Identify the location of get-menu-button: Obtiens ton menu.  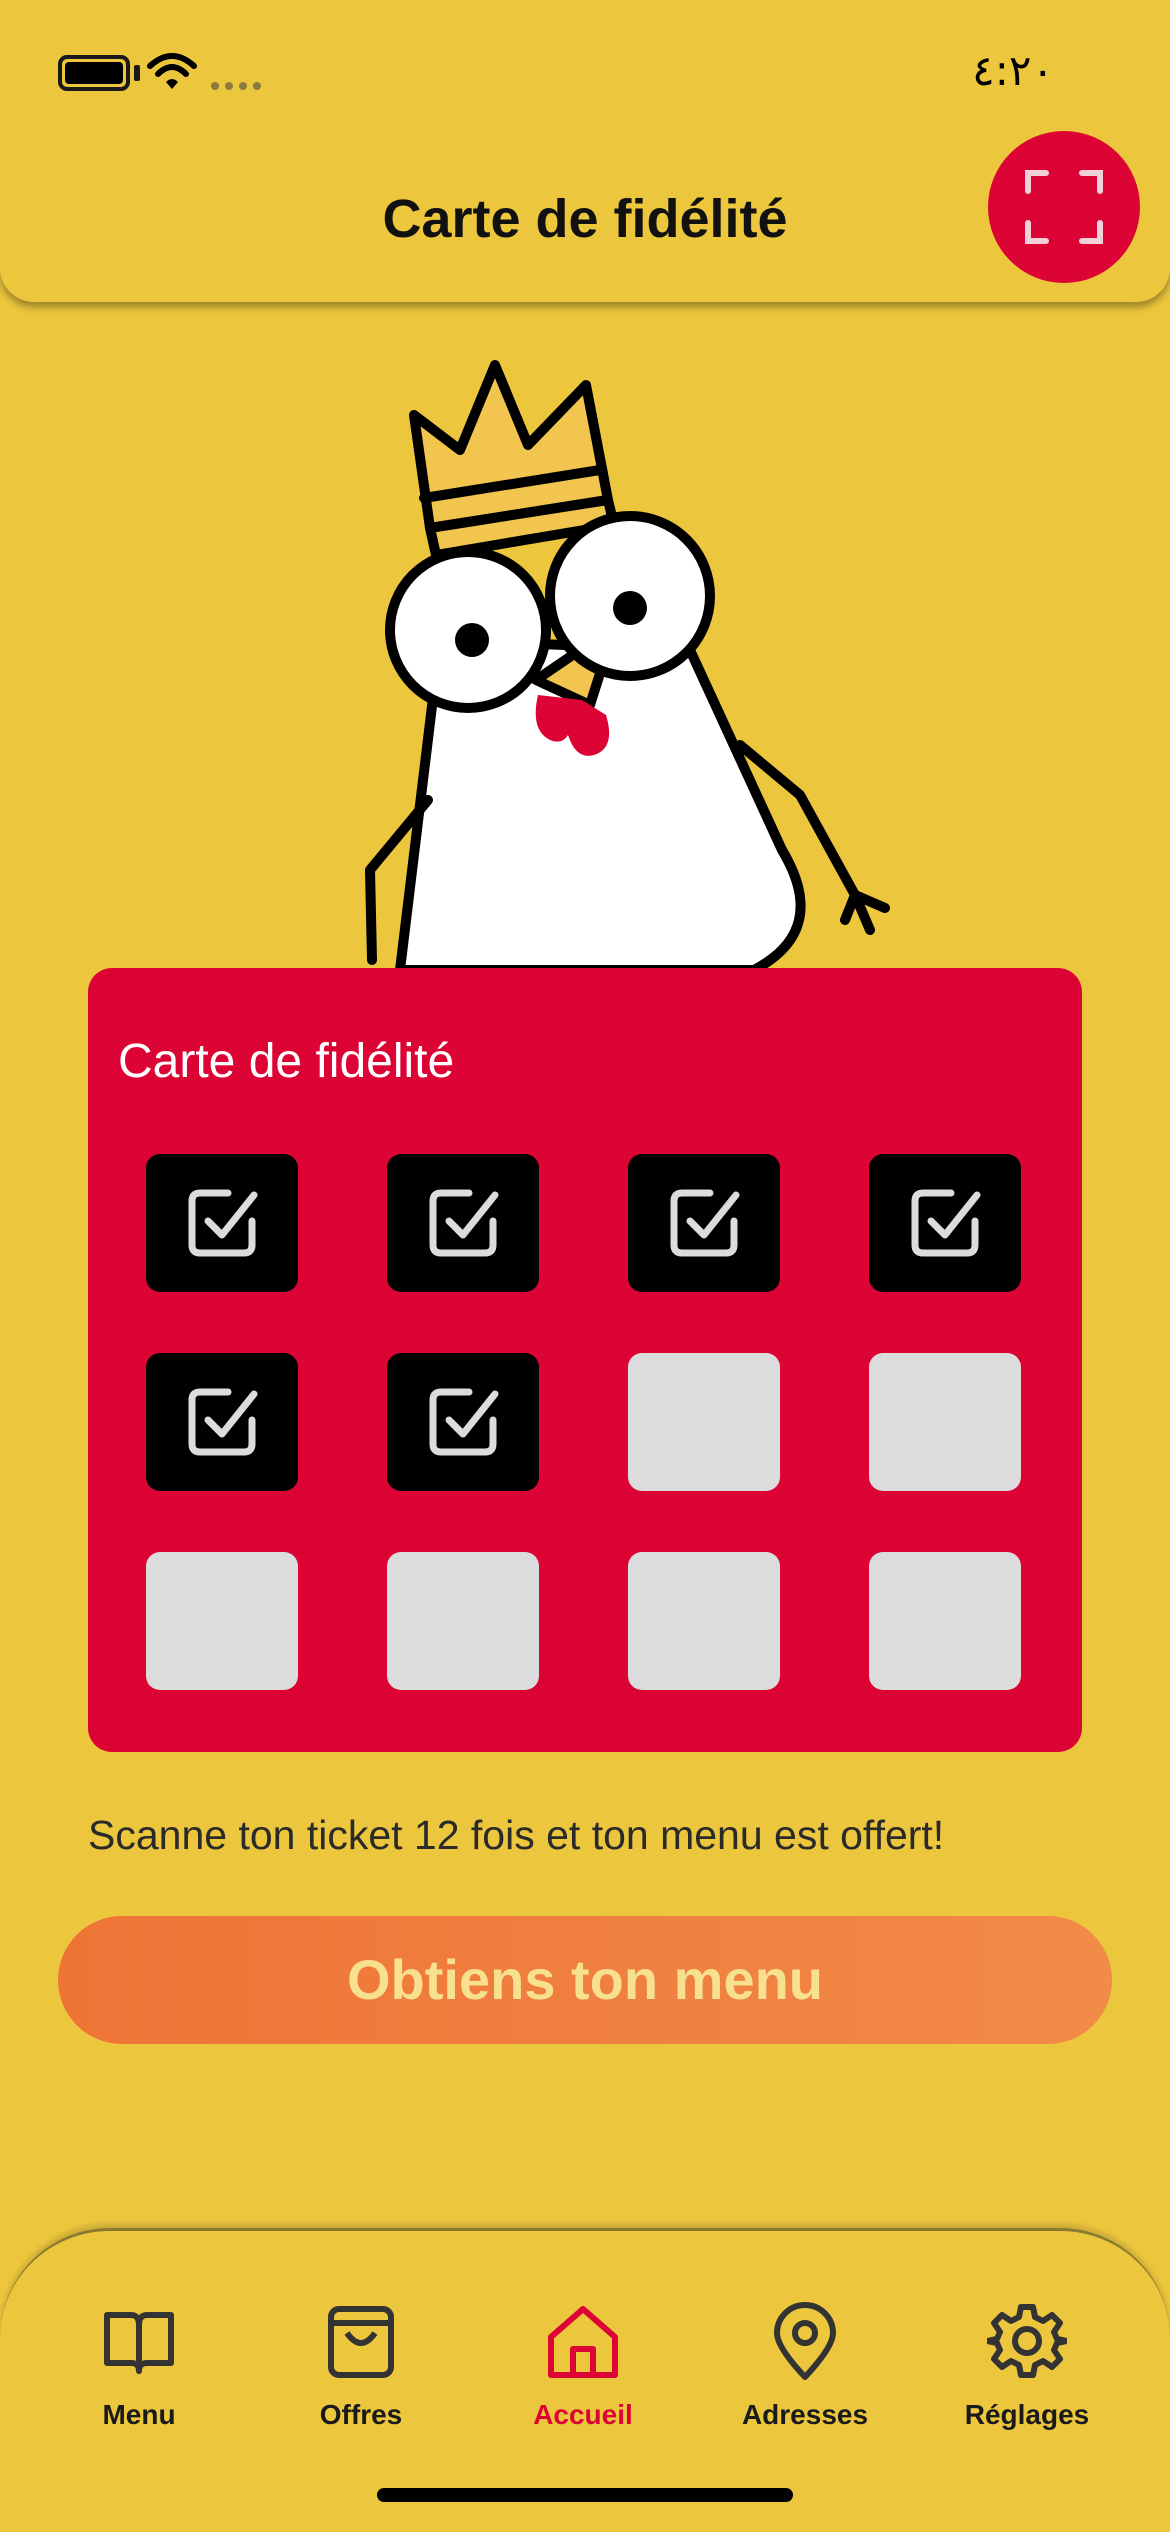
(585, 1980).